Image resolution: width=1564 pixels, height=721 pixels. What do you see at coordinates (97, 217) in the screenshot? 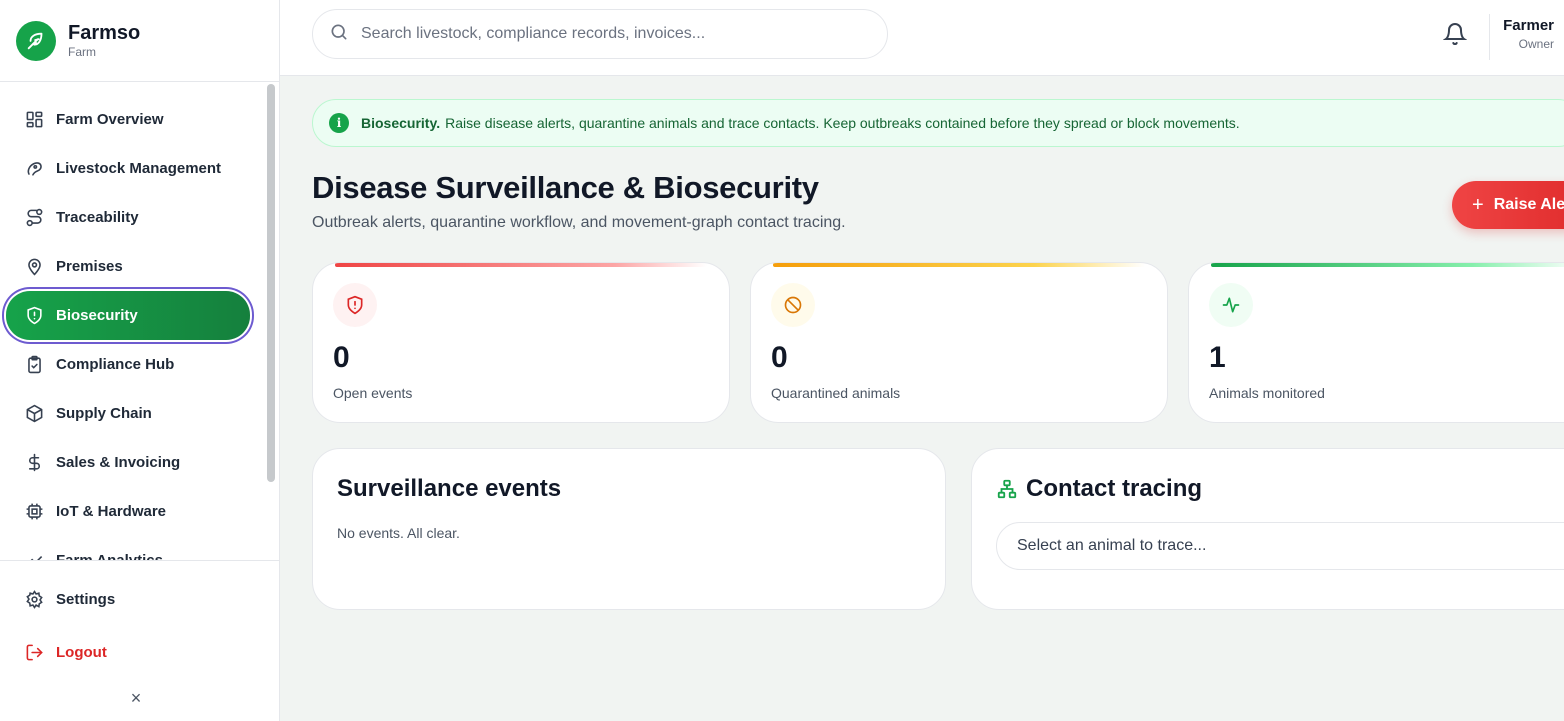
I see `sidebar-item-label: Traceability` at bounding box center [97, 217].